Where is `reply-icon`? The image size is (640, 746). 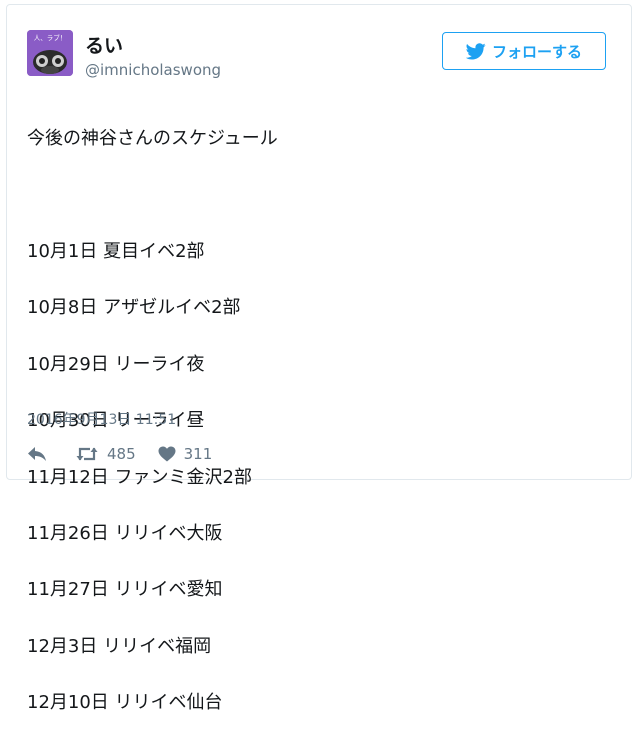 reply-icon is located at coordinates (37, 454).